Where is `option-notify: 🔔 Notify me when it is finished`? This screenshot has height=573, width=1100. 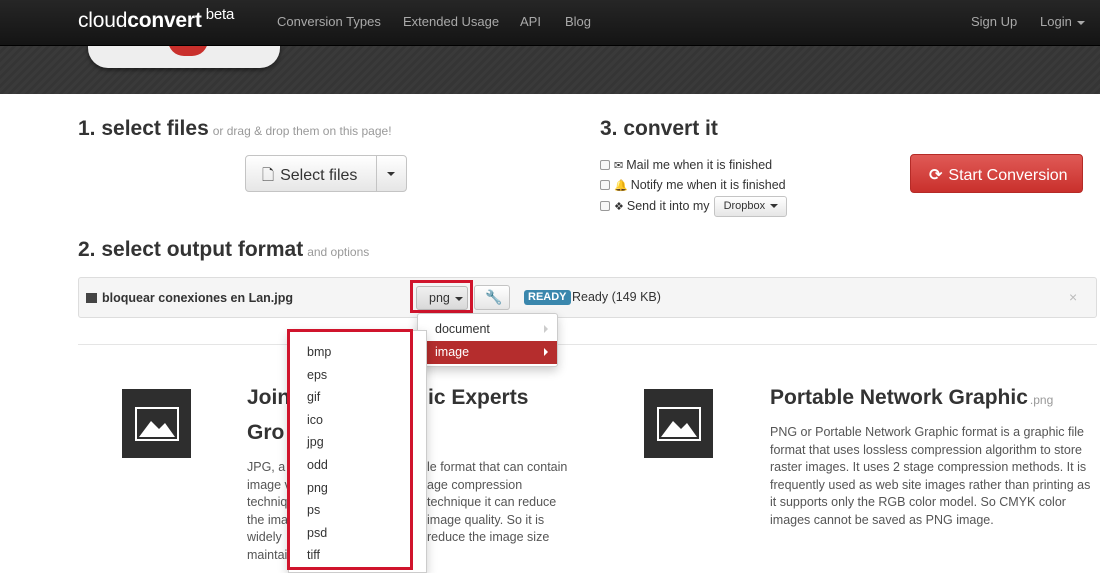 option-notify: 🔔 Notify me when it is finished is located at coordinates (693, 185).